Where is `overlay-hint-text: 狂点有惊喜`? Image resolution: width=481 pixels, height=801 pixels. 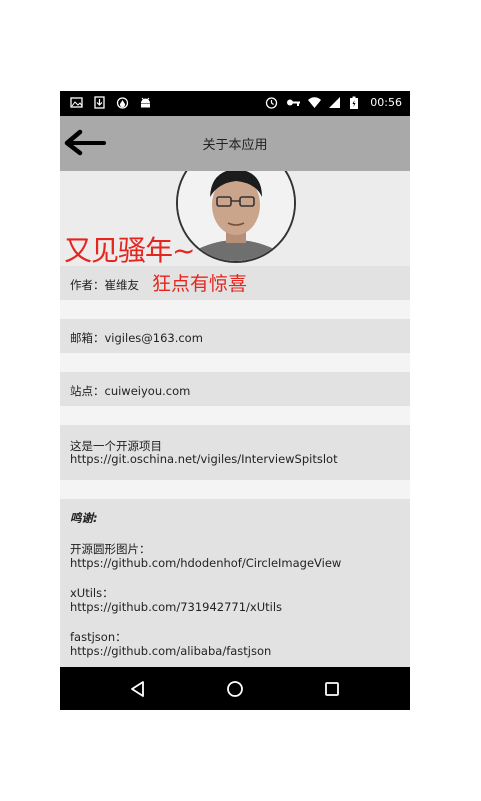 overlay-hint-text: 狂点有惊喜 is located at coordinates (200, 284).